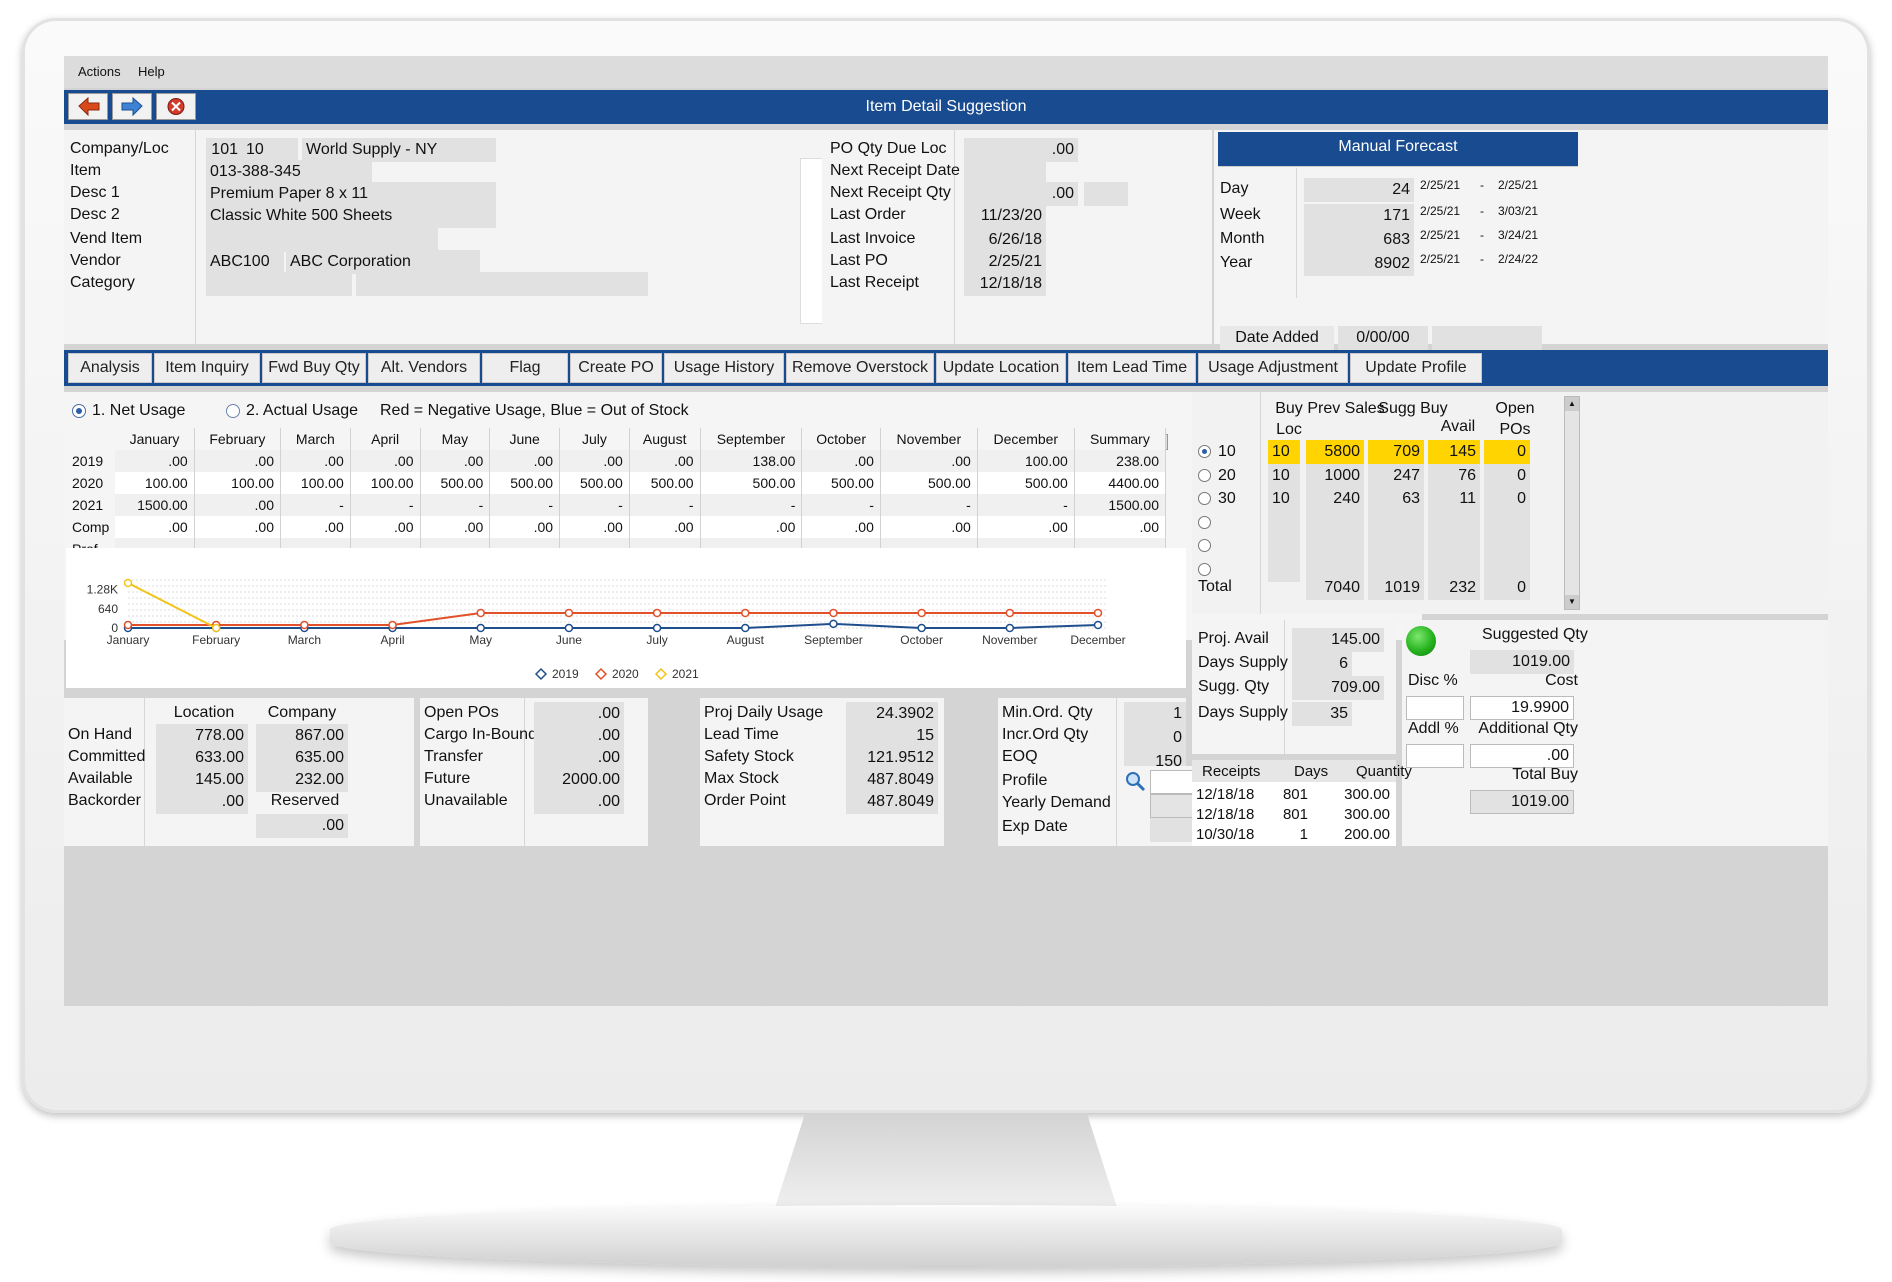  What do you see at coordinates (1359, 264) in the screenshot?
I see `forecast-year-field: 8902` at bounding box center [1359, 264].